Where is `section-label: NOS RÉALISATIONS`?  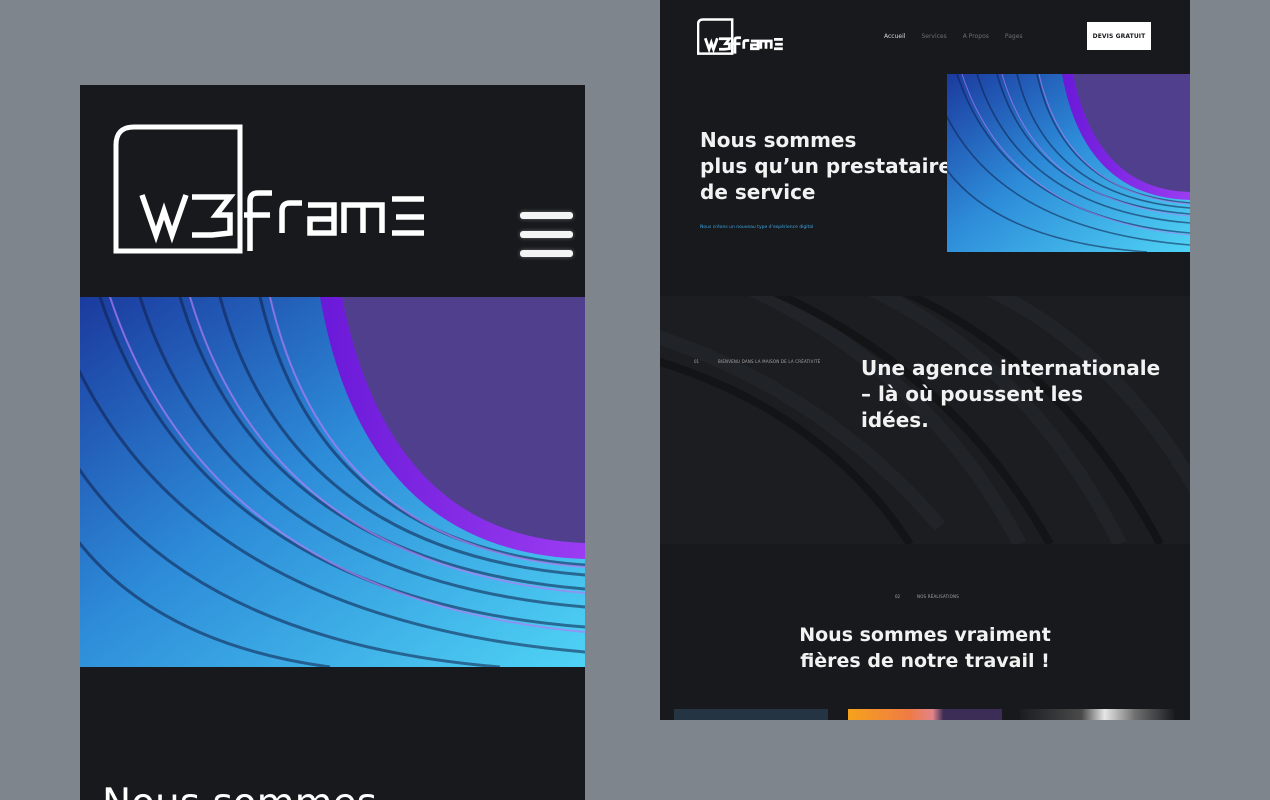
section-label: NOS RÉALISATIONS is located at coordinates (938, 596).